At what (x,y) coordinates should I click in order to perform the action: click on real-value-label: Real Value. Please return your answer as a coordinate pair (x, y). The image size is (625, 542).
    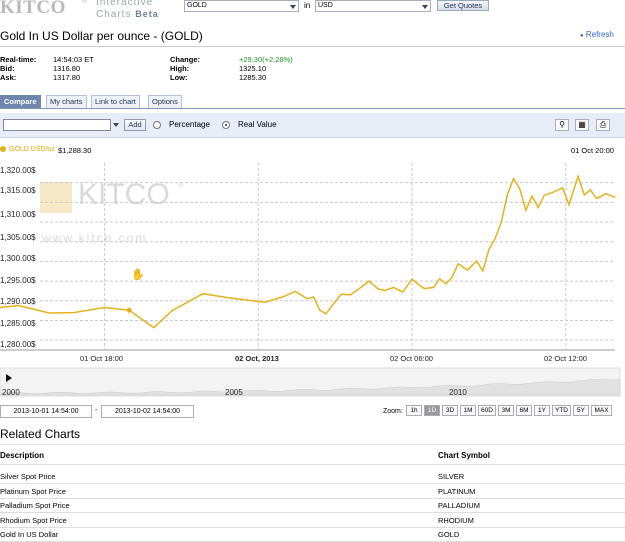
    Looking at the image, I should click on (257, 124).